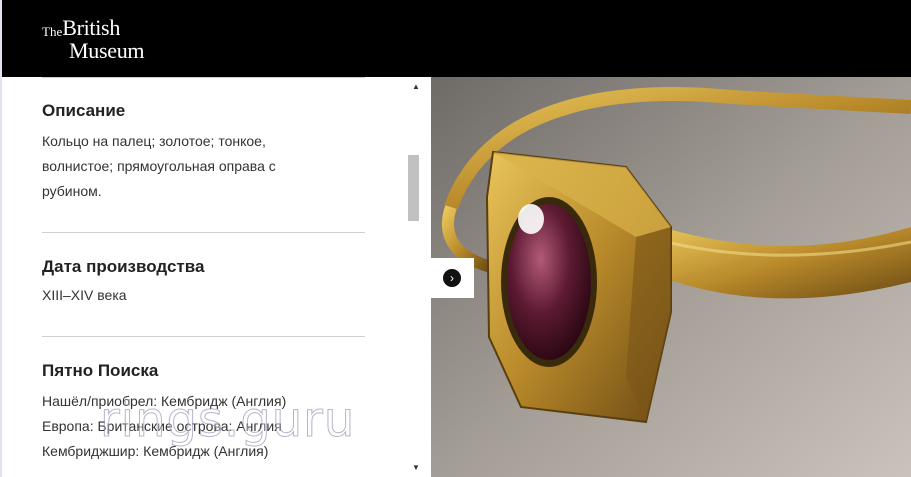  I want to click on chevron-right-icon: ›, so click(452, 278).